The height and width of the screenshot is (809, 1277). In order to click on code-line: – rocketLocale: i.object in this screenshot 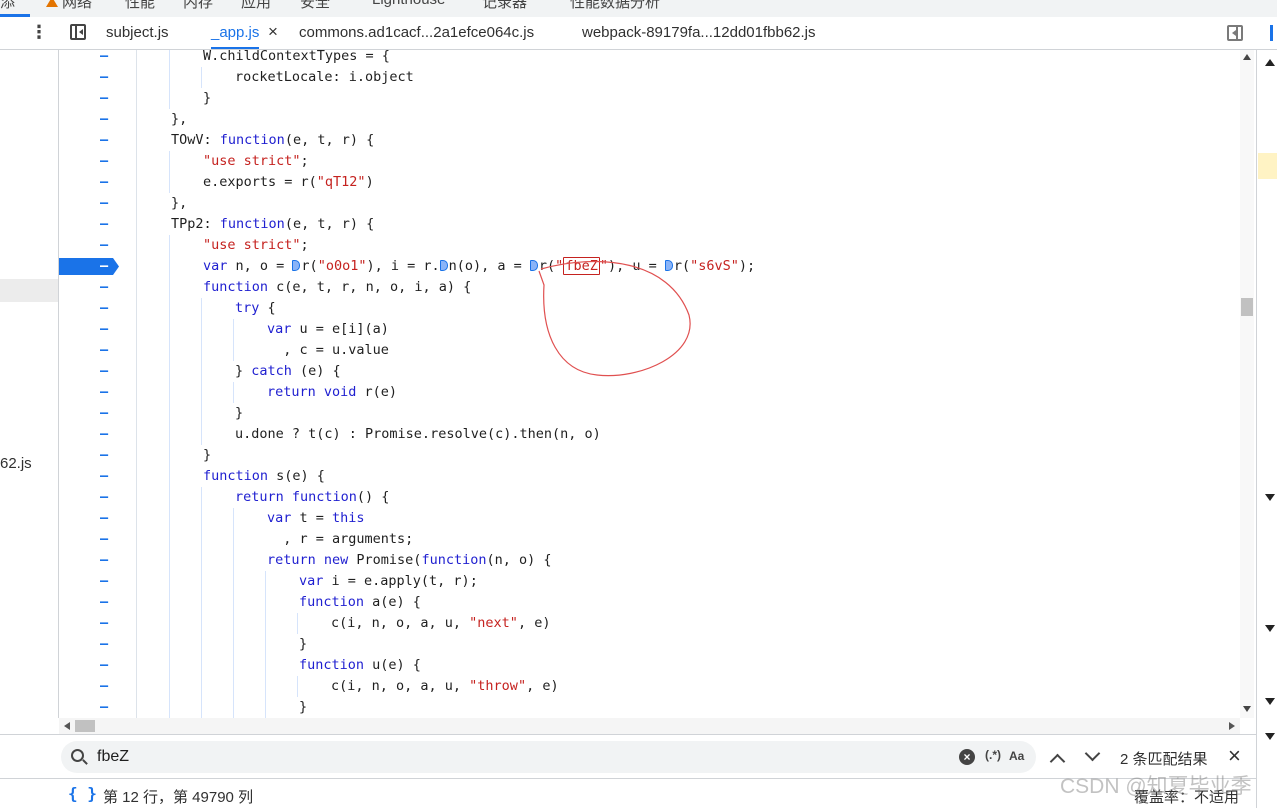, I will do `click(649, 77)`.